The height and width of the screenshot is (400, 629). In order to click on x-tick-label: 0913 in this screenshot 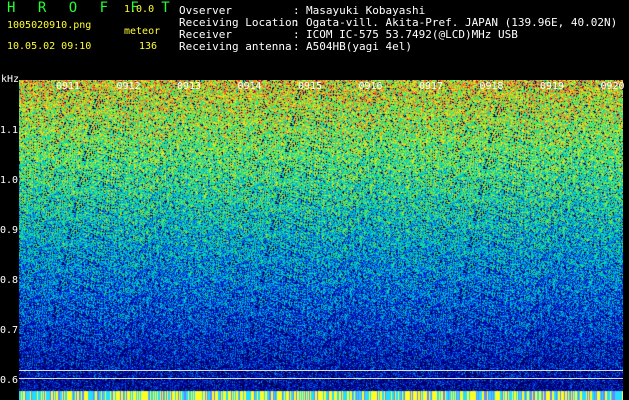, I will do `click(189, 86)`.